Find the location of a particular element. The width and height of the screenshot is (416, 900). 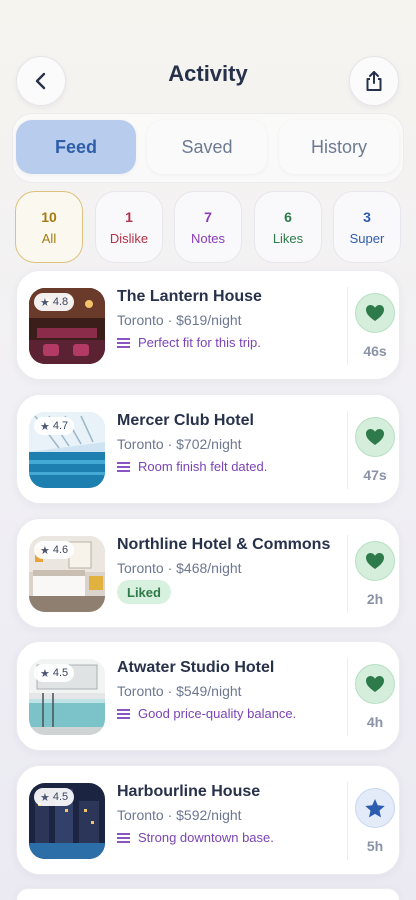

time-ago: 4h is located at coordinates (375, 722).